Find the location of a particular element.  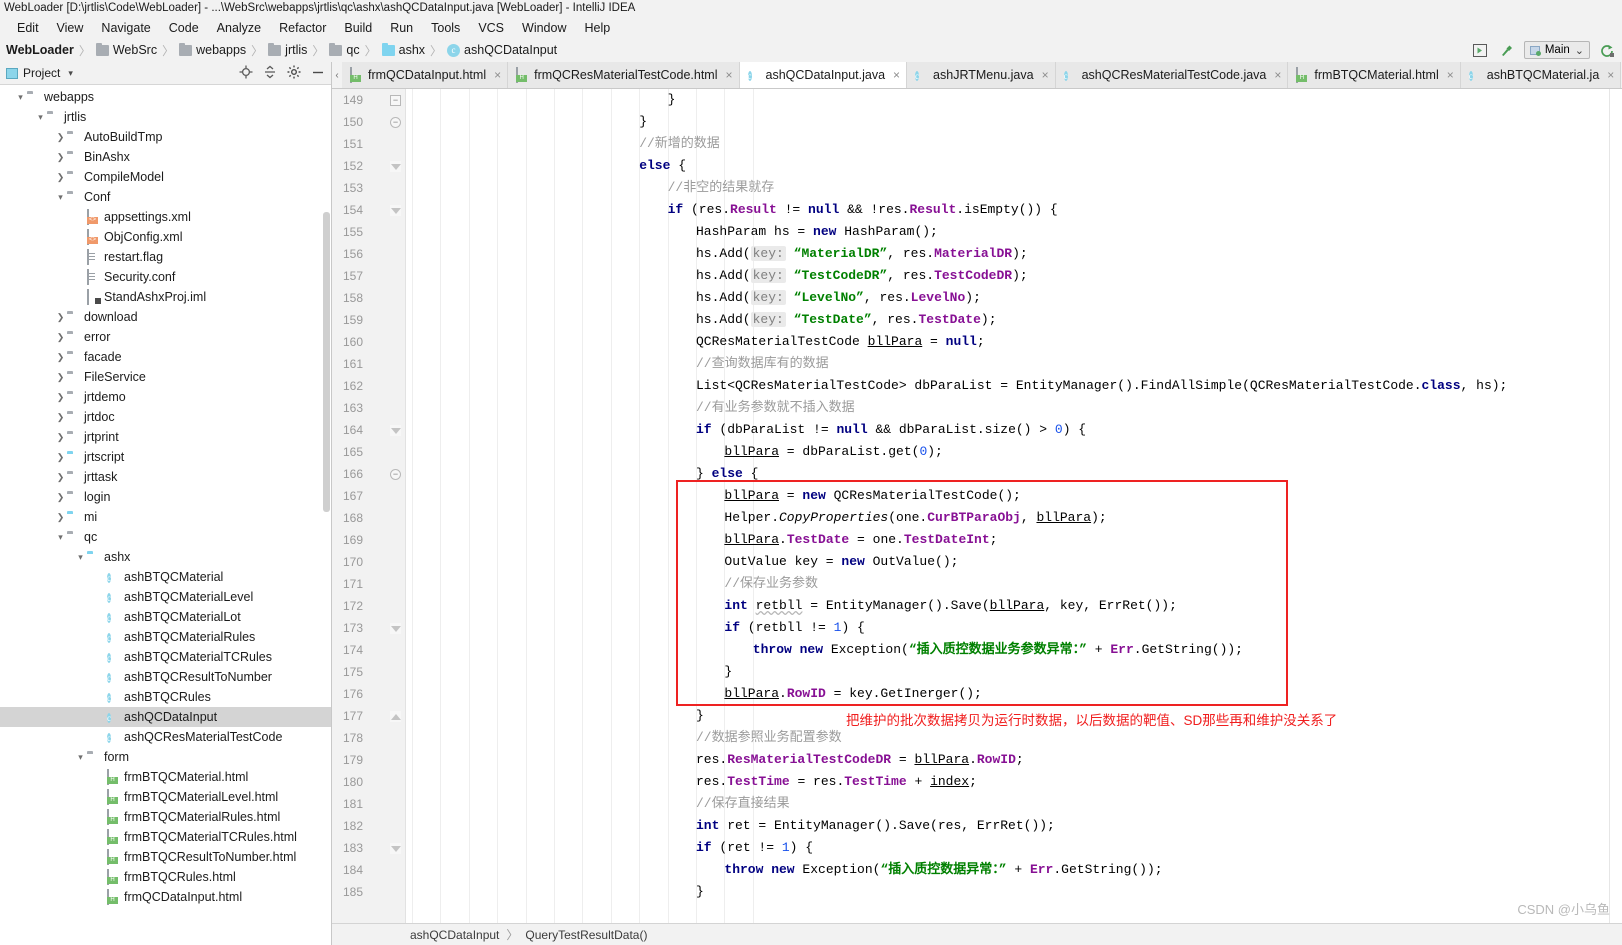

breadcrumb-item-WebLoader: WebLoader is located at coordinates (40, 50).